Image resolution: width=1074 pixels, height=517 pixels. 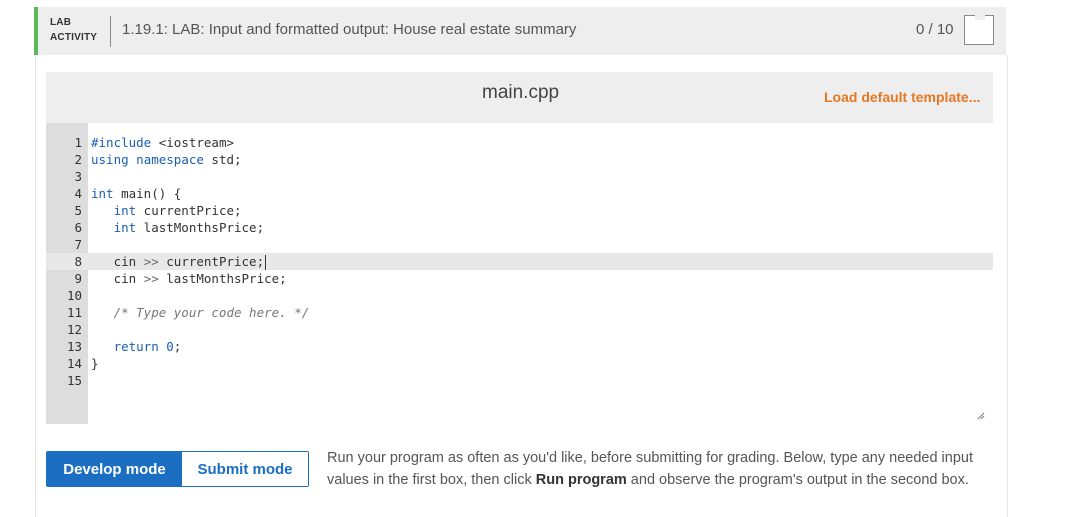 I want to click on submit-mode-button: Submit mode, so click(x=245, y=469).